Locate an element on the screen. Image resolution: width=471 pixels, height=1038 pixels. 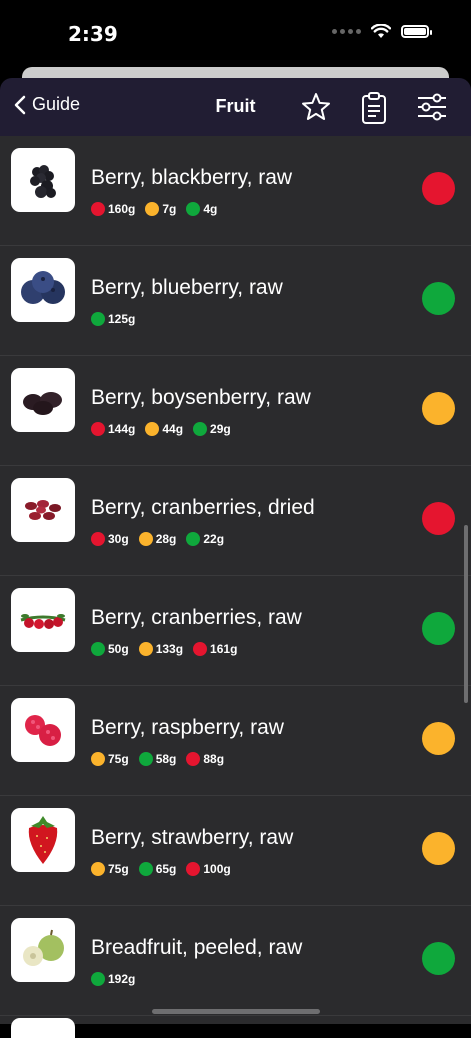
portion-tag: 88g is located at coordinates (205, 759).